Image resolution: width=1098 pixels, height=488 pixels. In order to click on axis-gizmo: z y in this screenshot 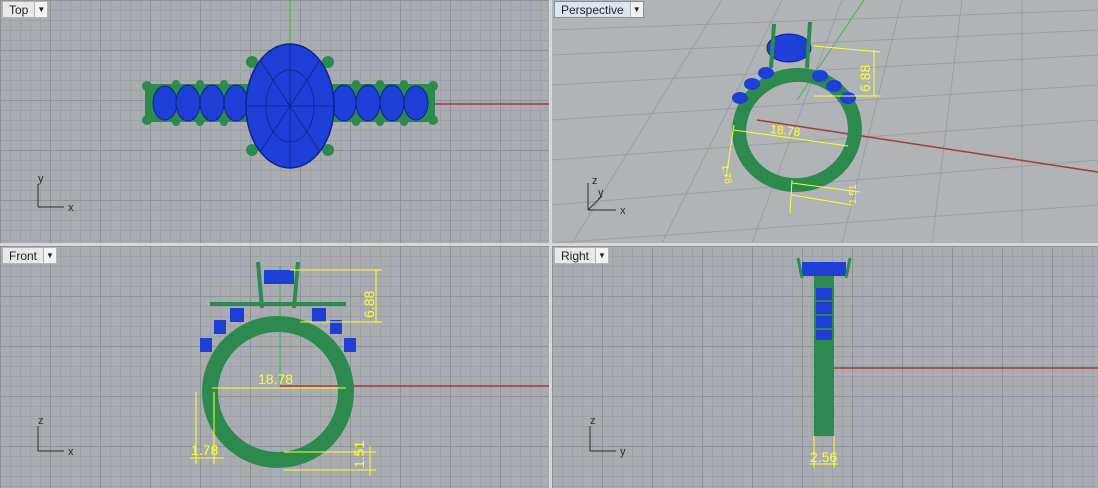, I will do `click(607, 436)`.